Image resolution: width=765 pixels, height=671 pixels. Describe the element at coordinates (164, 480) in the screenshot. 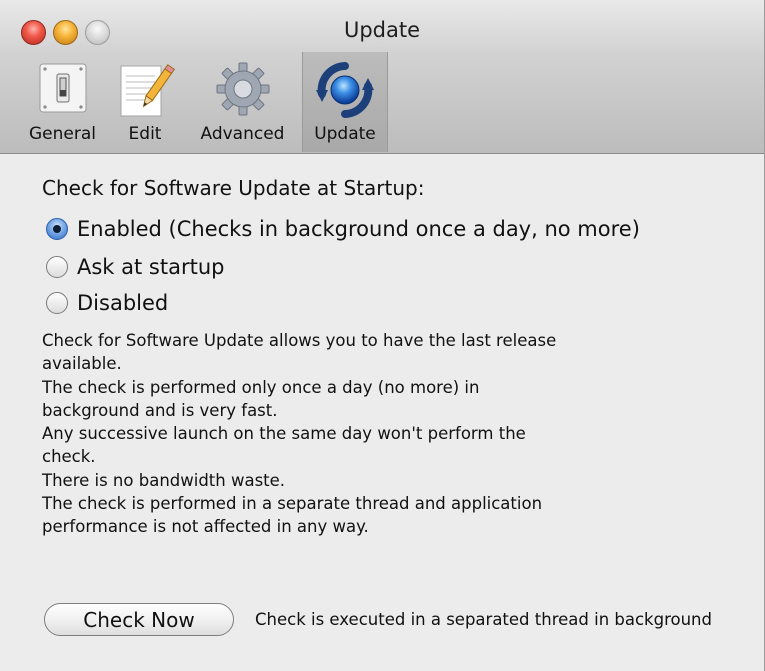

I see `description-line: There is no bandwidth waste.` at that location.